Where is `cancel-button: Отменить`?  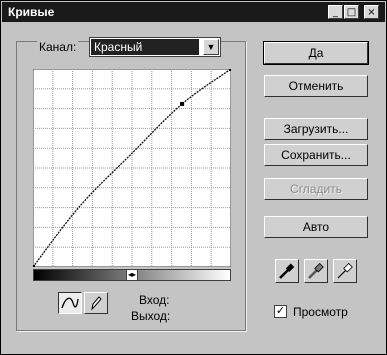
cancel-button: Отменить is located at coordinates (316, 86).